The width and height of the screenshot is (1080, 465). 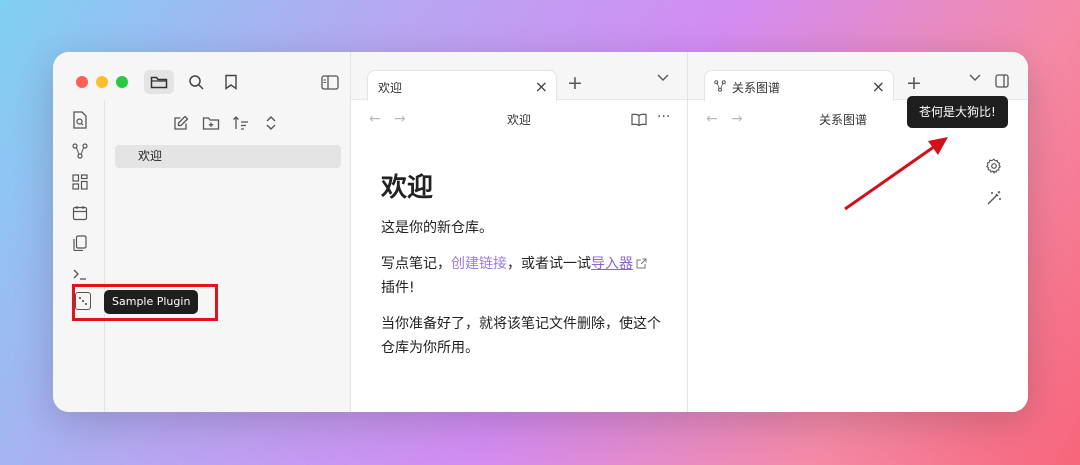 I want to click on note-text: 写点笔记，, so click(x=416, y=264).